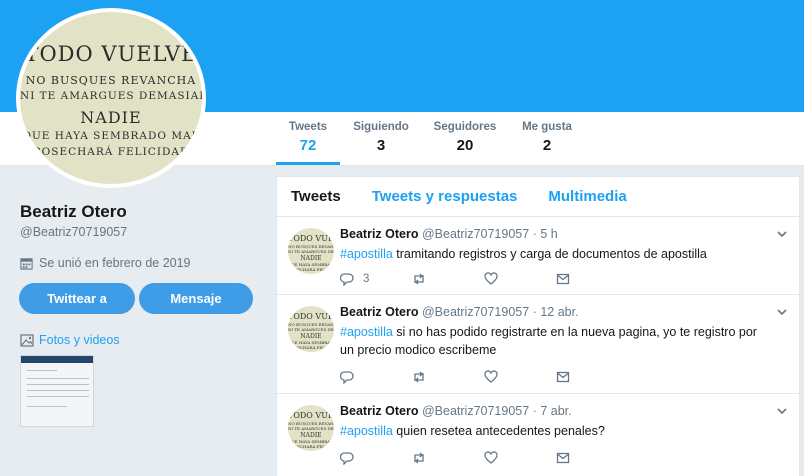 The width and height of the screenshot is (804, 476). I want to click on stat-label: Seguidores, so click(465, 127).